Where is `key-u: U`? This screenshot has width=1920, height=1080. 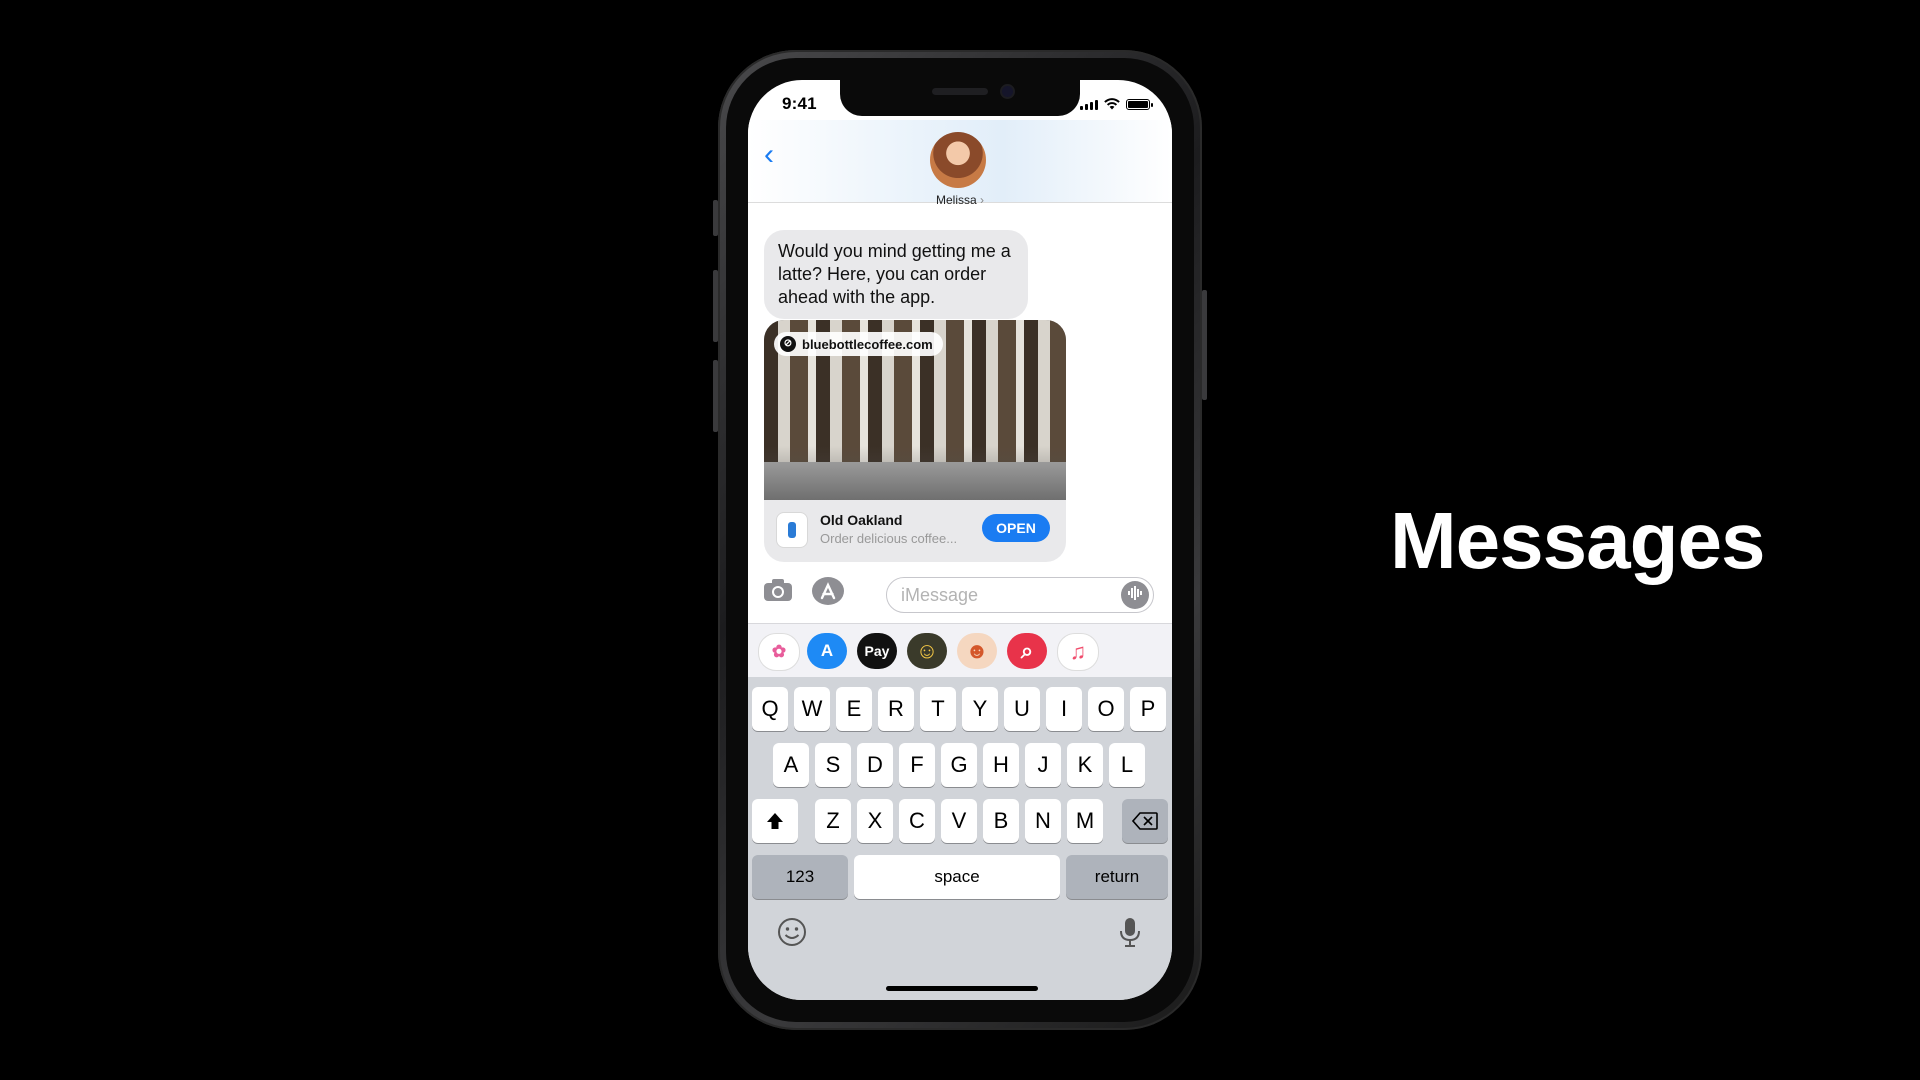 key-u: U is located at coordinates (1022, 709).